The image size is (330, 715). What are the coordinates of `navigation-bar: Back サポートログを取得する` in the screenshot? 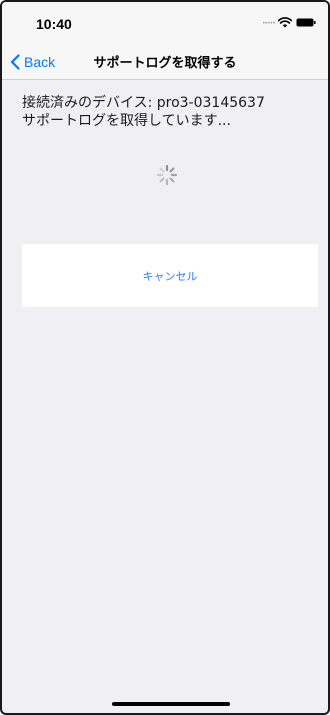 It's located at (165, 61).